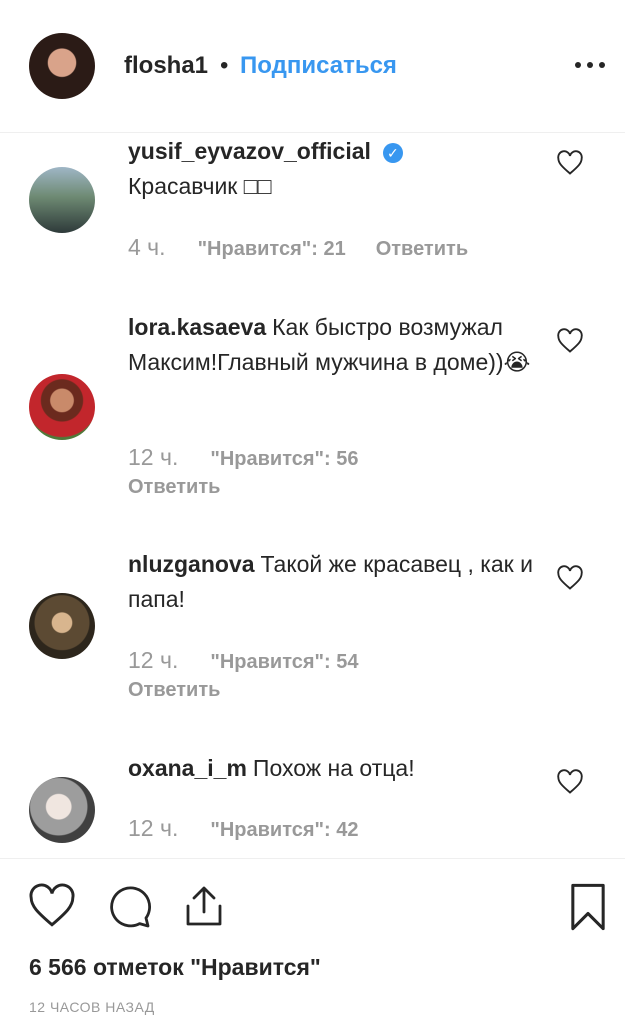 The image size is (625, 1015). Describe the element at coordinates (92, 1007) in the screenshot. I see `post-timestamp: 12 ЧАСОВ НАЗАД` at that location.